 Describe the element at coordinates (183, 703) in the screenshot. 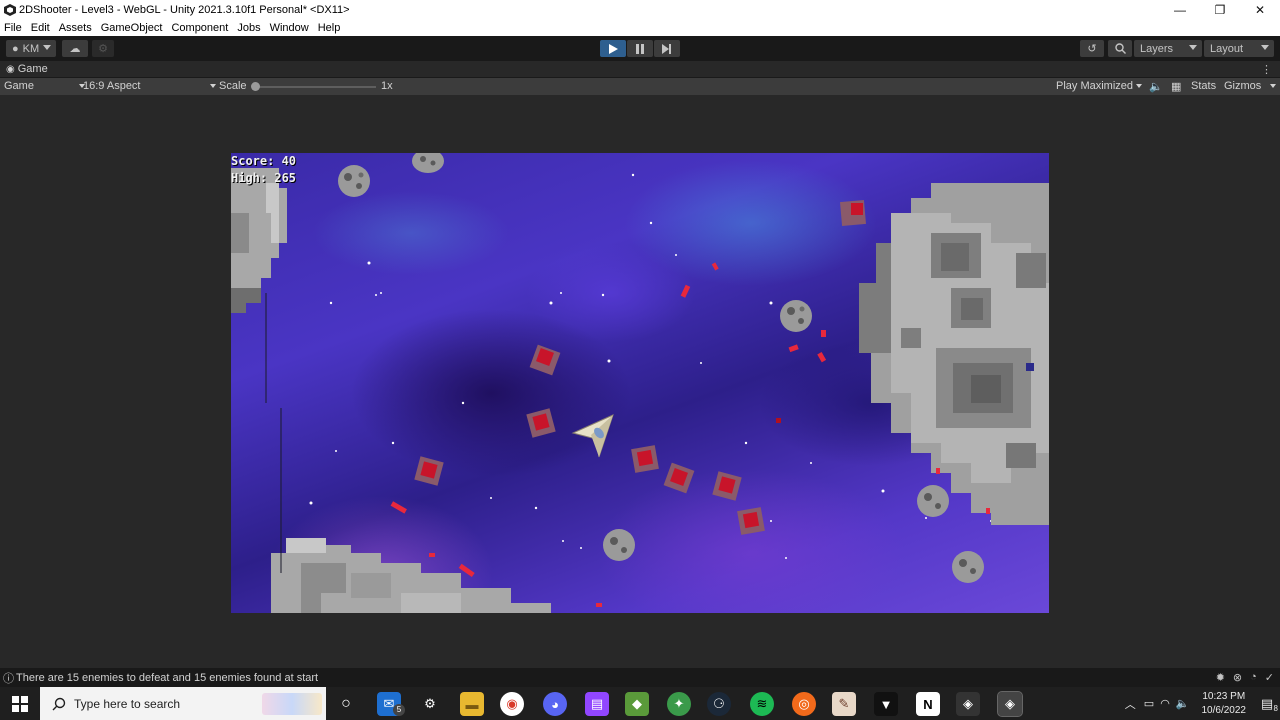

I see `taskbar-search: Type here to search` at that location.